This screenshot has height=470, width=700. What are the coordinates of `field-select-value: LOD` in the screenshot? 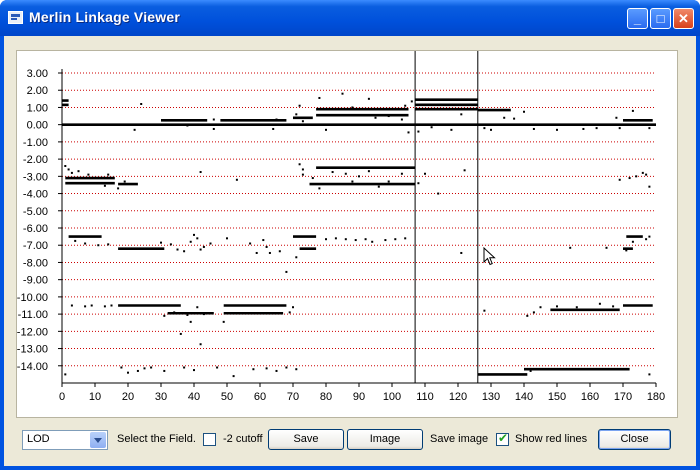 It's located at (38, 439).